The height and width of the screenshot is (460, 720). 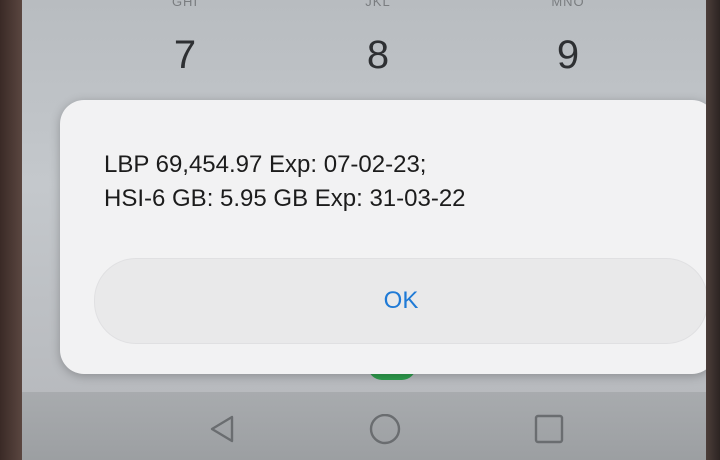 What do you see at coordinates (549, 431) in the screenshot?
I see `recent-apps-icon` at bounding box center [549, 431].